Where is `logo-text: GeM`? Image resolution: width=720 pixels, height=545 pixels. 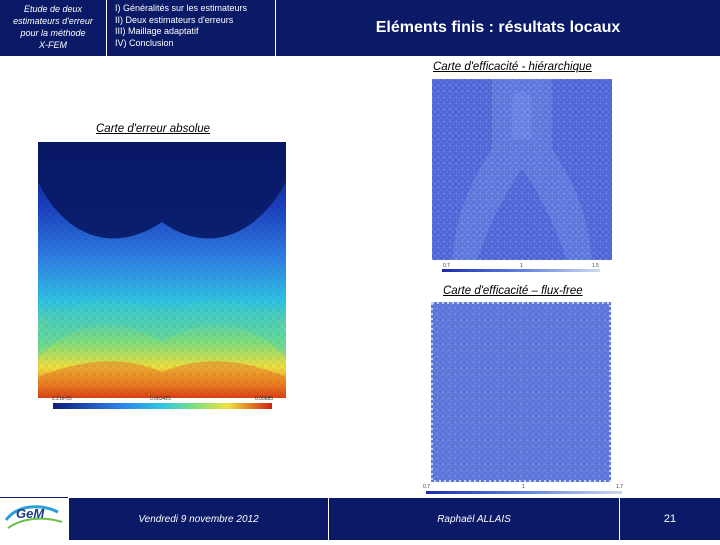
logo-text: GeM is located at coordinates (30, 513).